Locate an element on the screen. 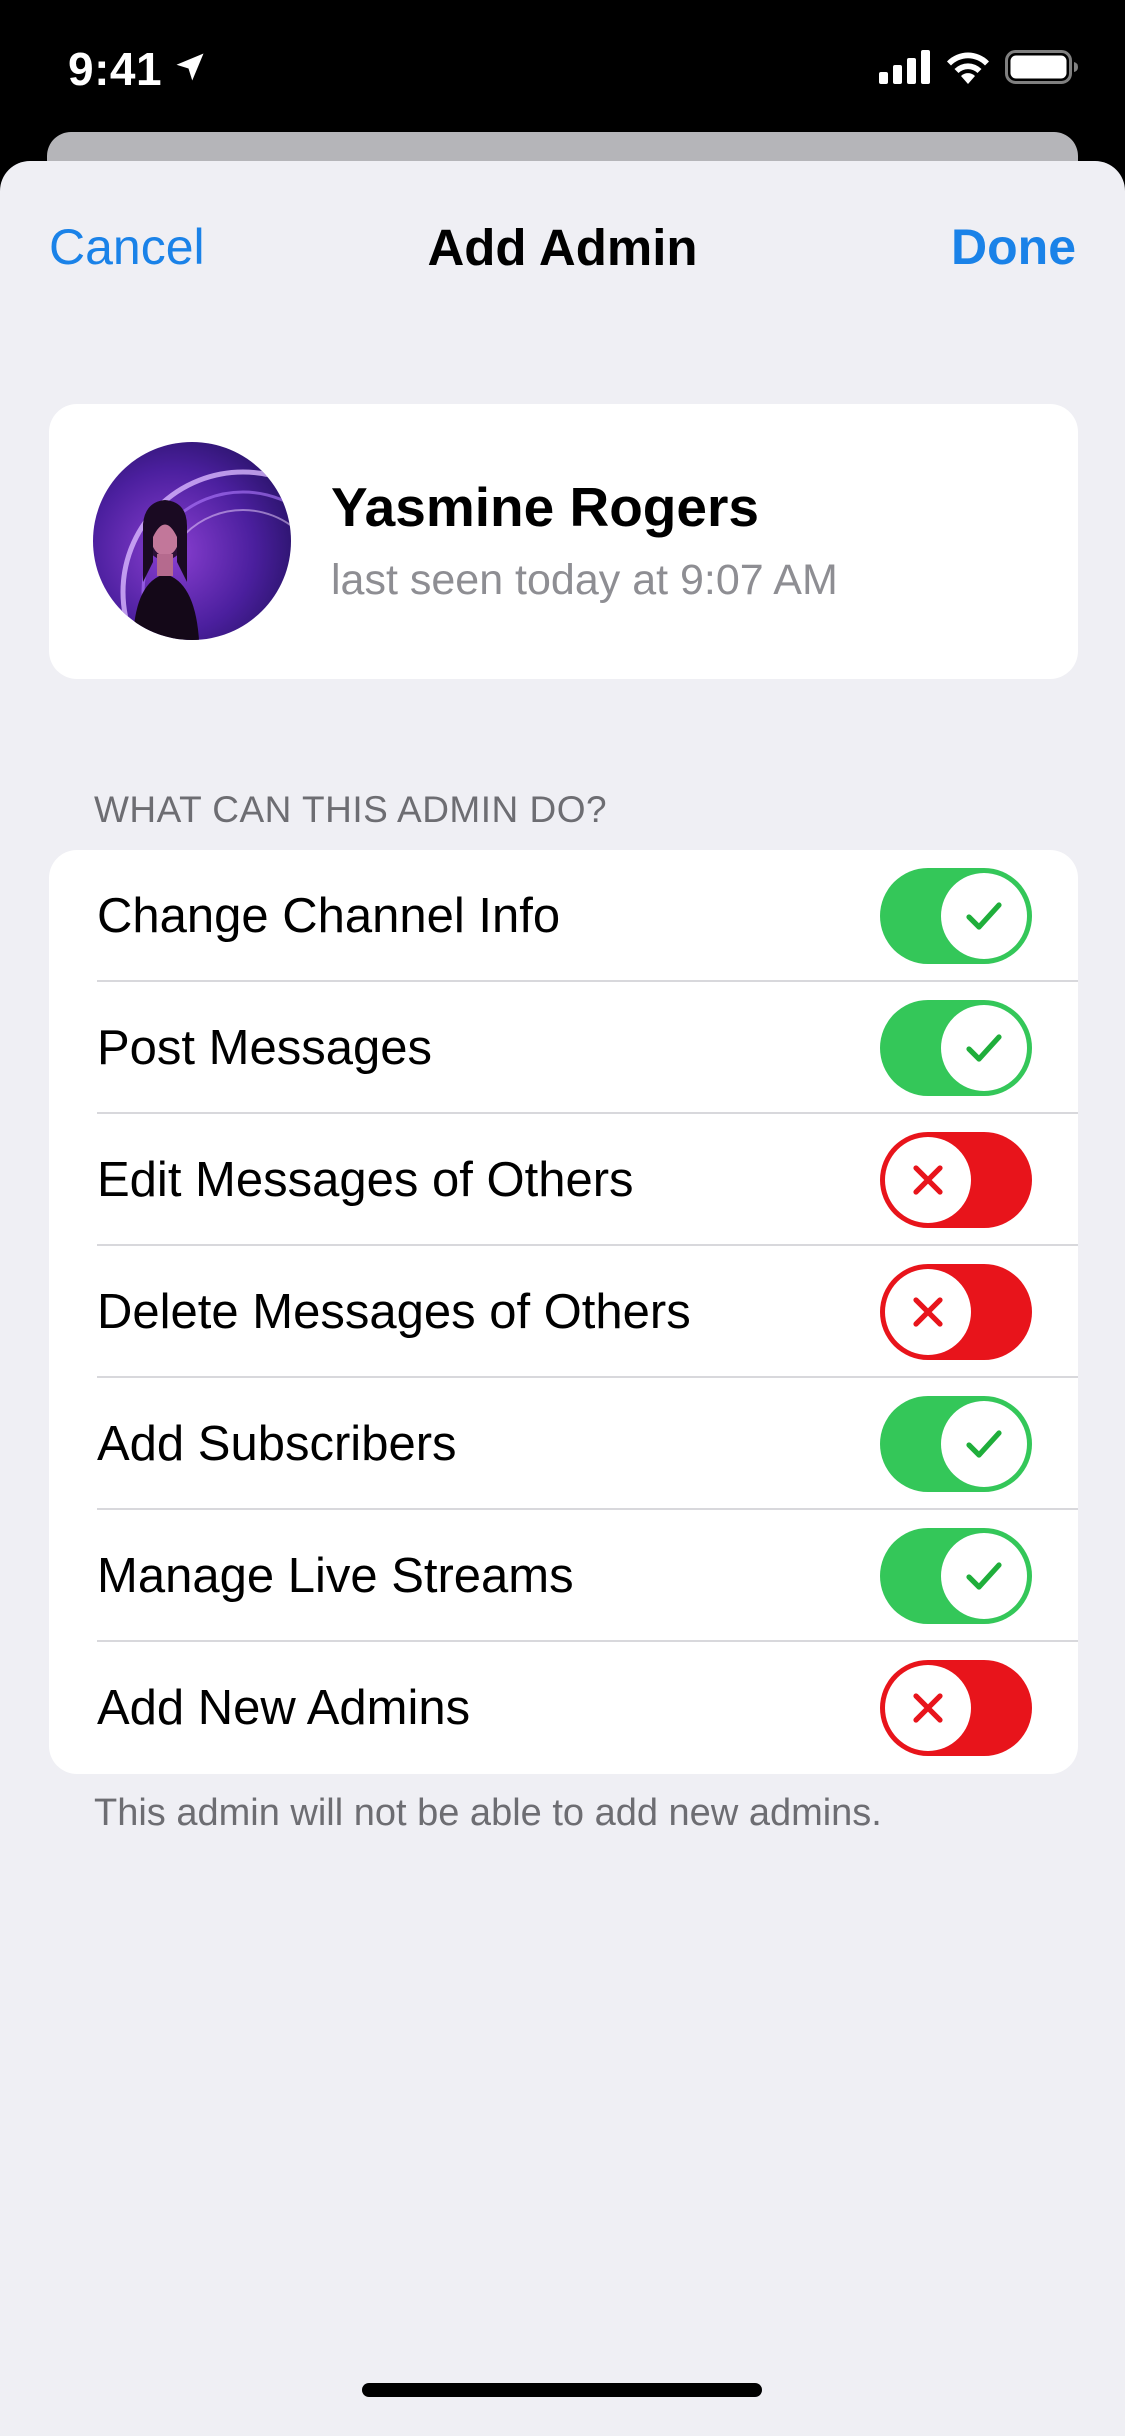  status-time-group: 9:41 is located at coordinates (138, 69).